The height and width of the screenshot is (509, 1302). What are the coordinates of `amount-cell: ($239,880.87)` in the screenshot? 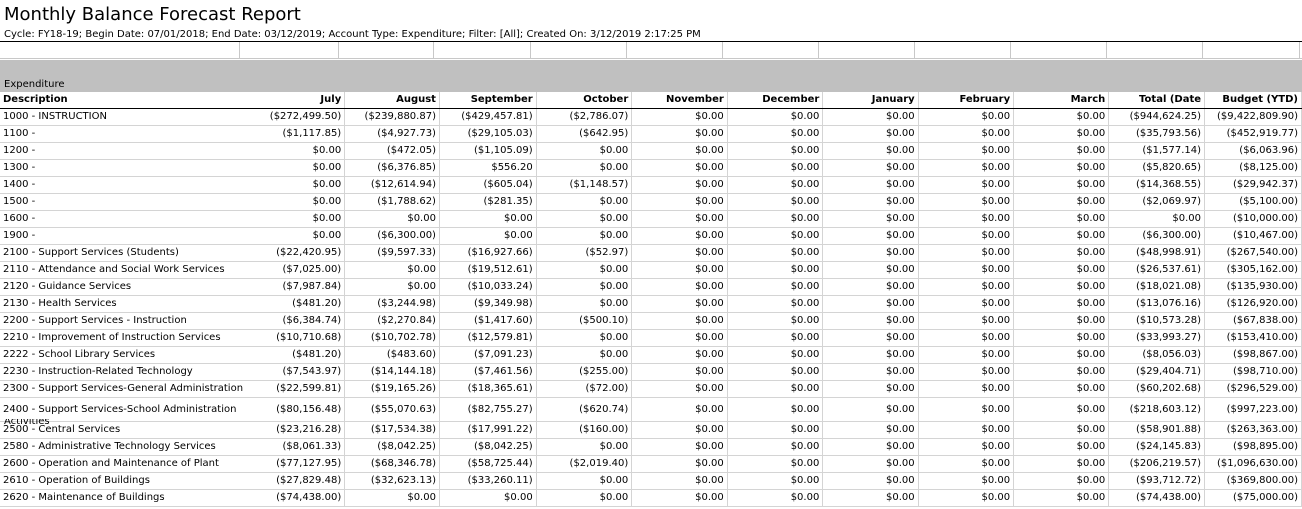 It's located at (392, 117).